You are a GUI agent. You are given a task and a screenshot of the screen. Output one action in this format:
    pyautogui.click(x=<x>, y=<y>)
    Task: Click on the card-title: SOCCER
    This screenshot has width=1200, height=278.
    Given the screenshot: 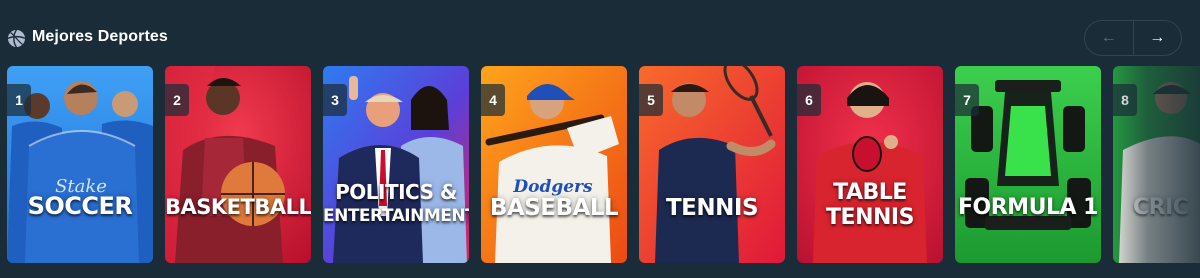 What is the action you would take?
    pyautogui.click(x=80, y=206)
    